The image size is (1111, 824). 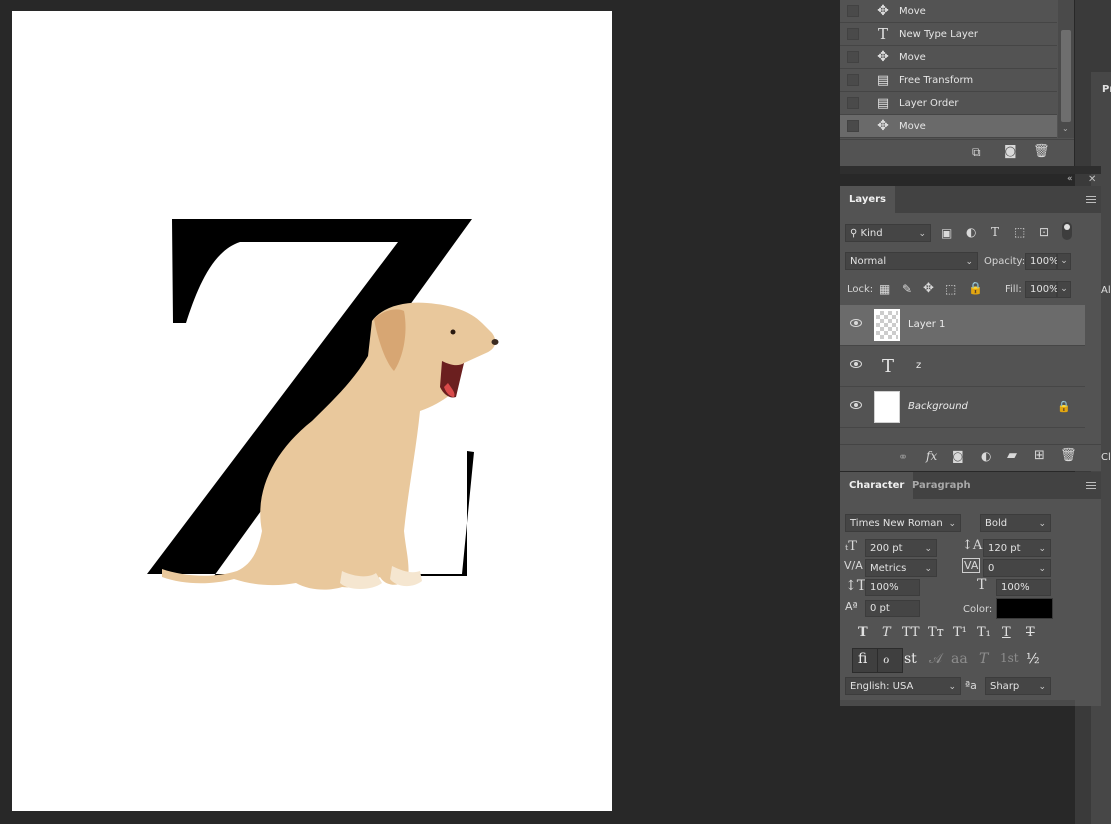 I want to click on kerning-dropdown: Metrics ⌄, so click(x=901, y=568).